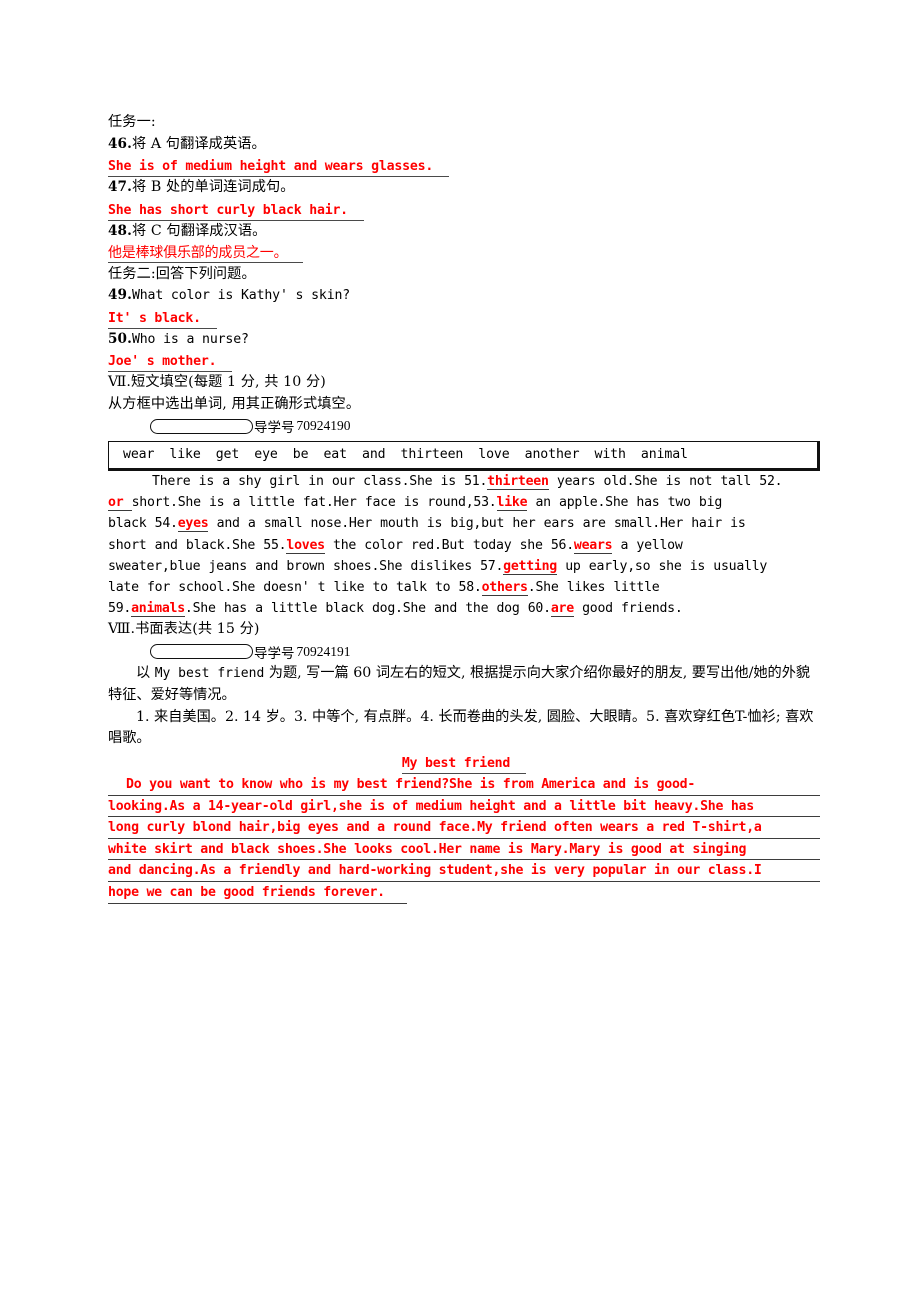 The height and width of the screenshot is (1302, 920). Describe the element at coordinates (628, 609) in the screenshot. I see `cloze-text: good friends.` at that location.